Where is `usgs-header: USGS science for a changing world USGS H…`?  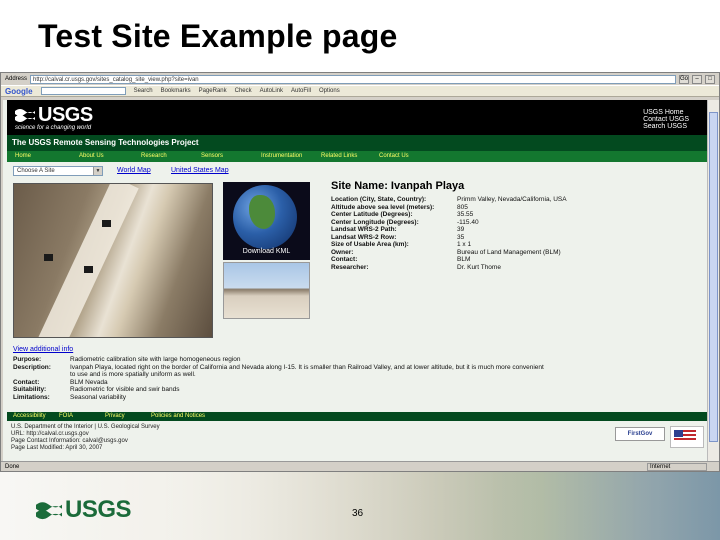 usgs-header: USGS science for a changing world USGS H… is located at coordinates (357, 117).